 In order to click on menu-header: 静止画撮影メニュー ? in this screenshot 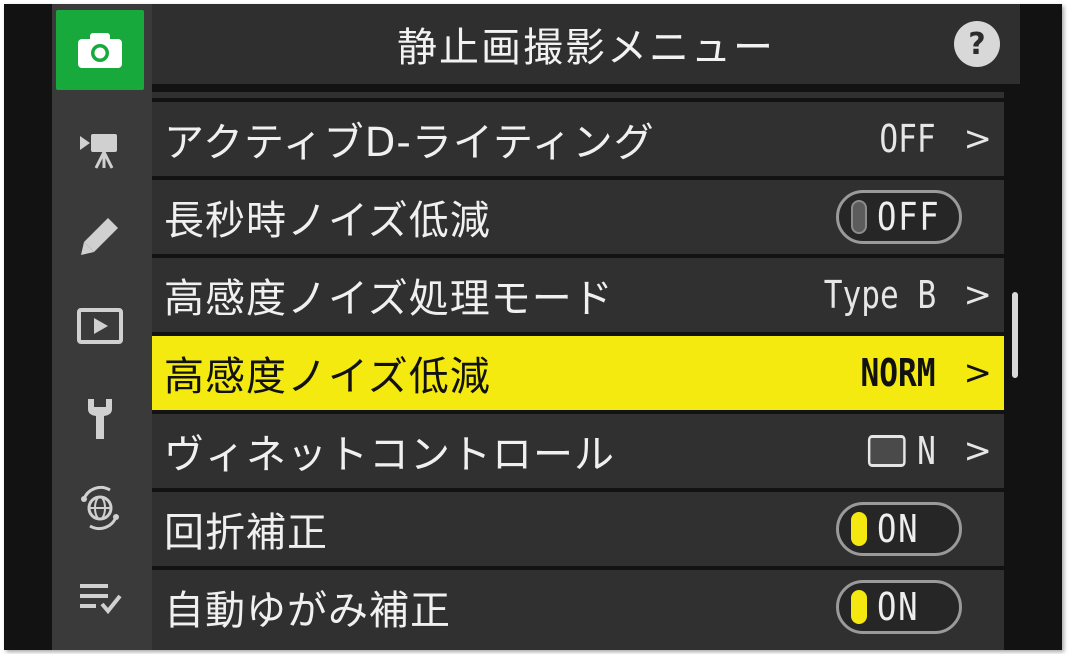, I will do `click(586, 44)`.